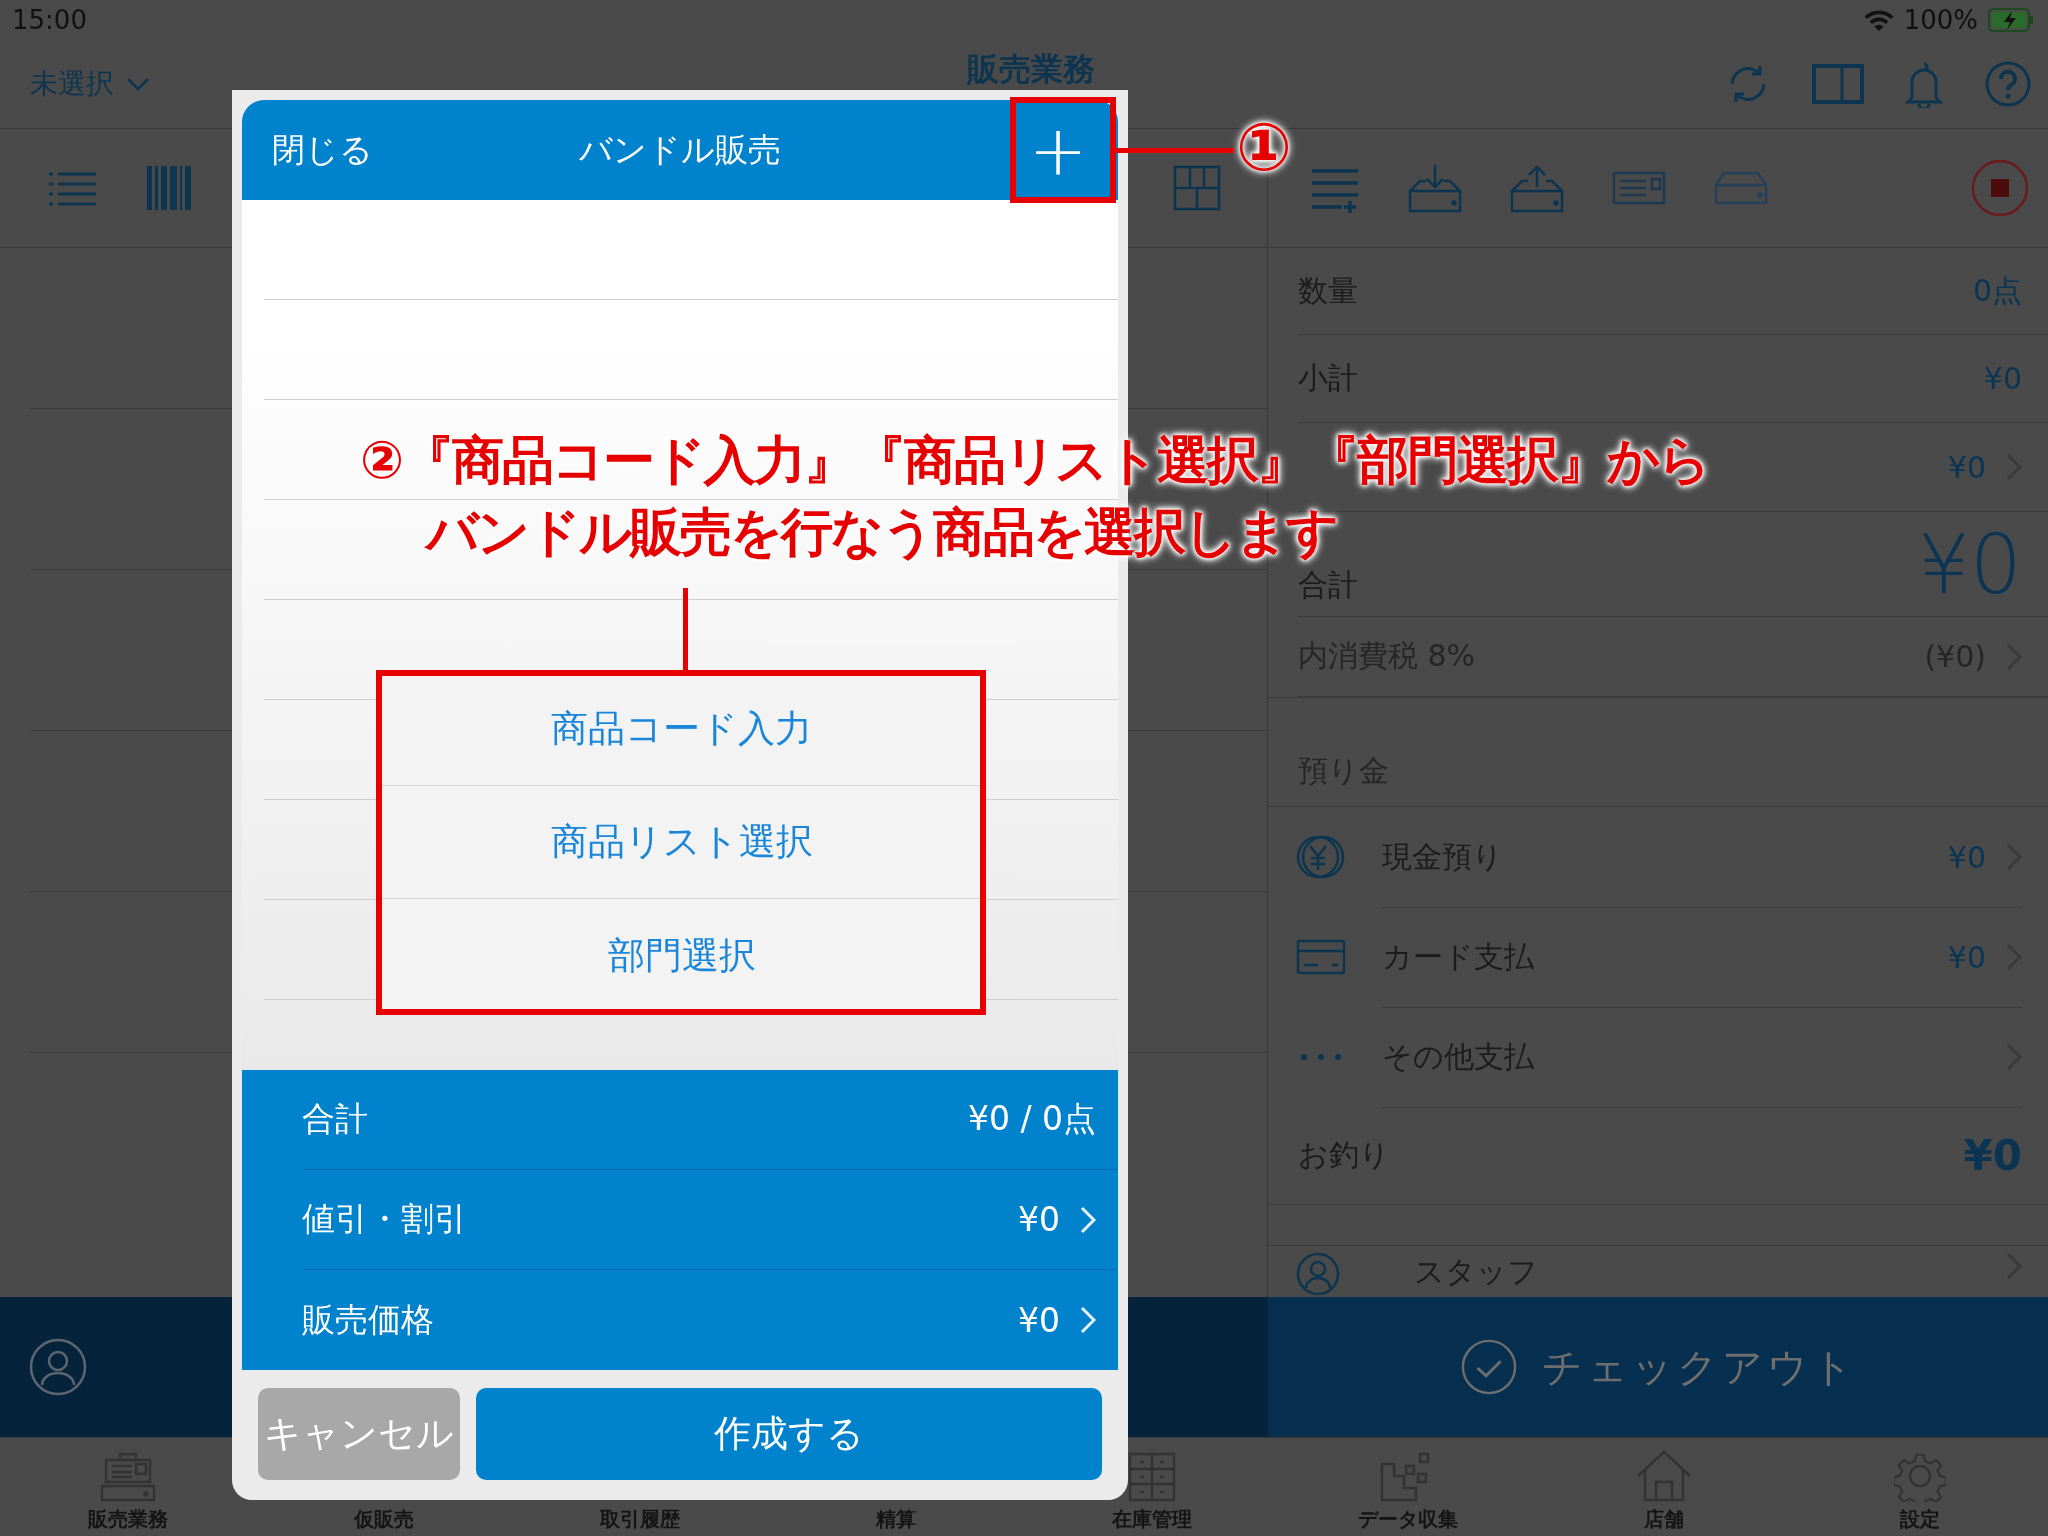 The height and width of the screenshot is (1536, 2048). What do you see at coordinates (335, 1119) in the screenshot?
I see `row-label: 合計` at bounding box center [335, 1119].